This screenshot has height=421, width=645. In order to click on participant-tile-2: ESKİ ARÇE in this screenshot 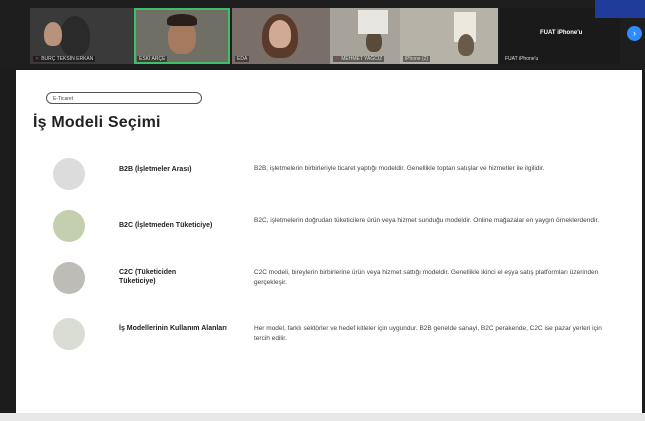, I will do `click(182, 36)`.